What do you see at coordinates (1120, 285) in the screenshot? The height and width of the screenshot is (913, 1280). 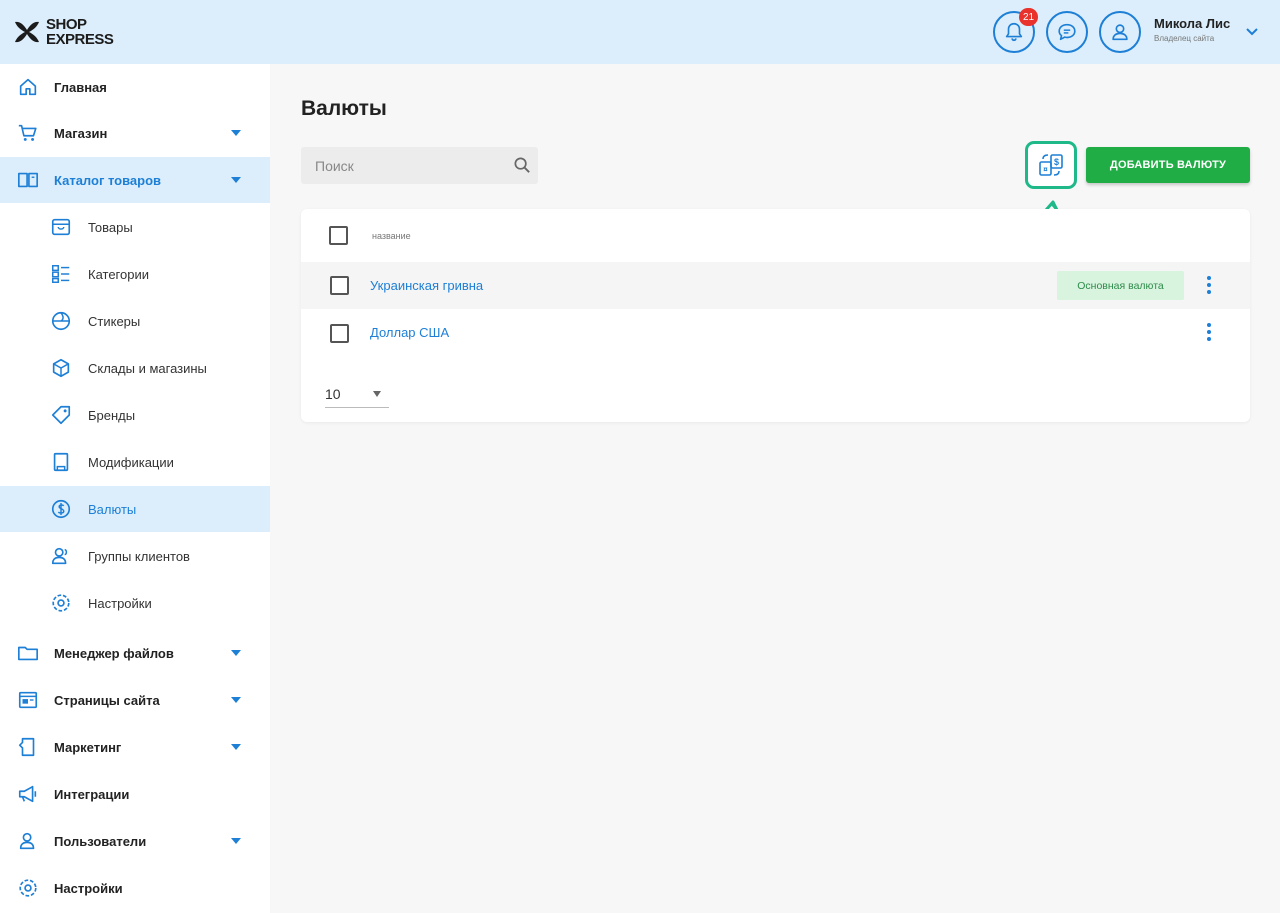 I see `status-badge: Основная валюта` at bounding box center [1120, 285].